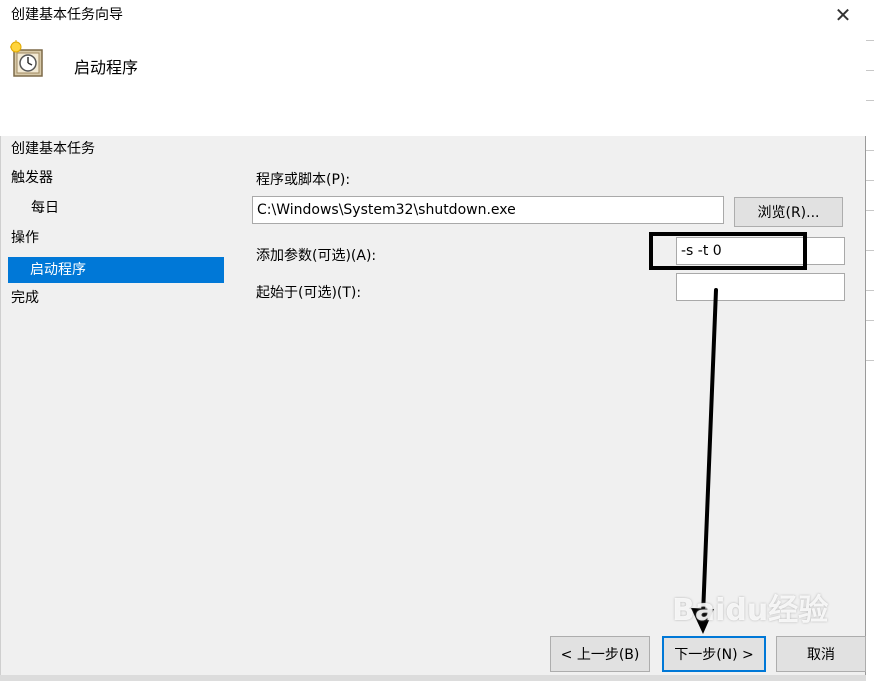  I want to click on start-in-label: 起始于(可选)(T):, so click(309, 293).